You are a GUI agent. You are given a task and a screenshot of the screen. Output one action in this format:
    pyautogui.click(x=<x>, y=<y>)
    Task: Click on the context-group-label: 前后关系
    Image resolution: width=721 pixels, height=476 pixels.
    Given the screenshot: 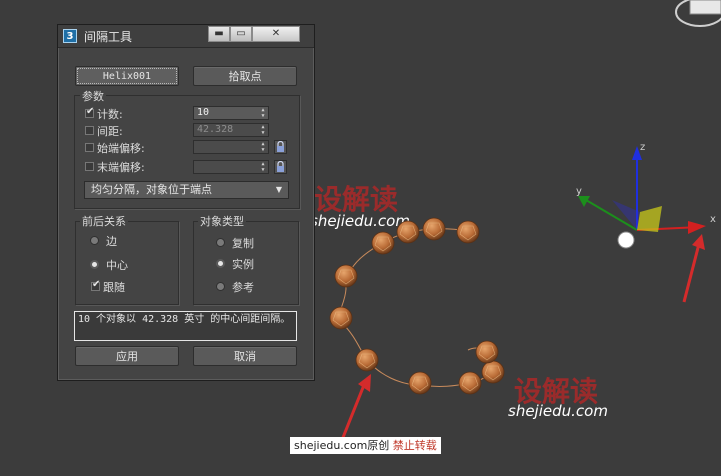 What is the action you would take?
    pyautogui.click(x=104, y=221)
    